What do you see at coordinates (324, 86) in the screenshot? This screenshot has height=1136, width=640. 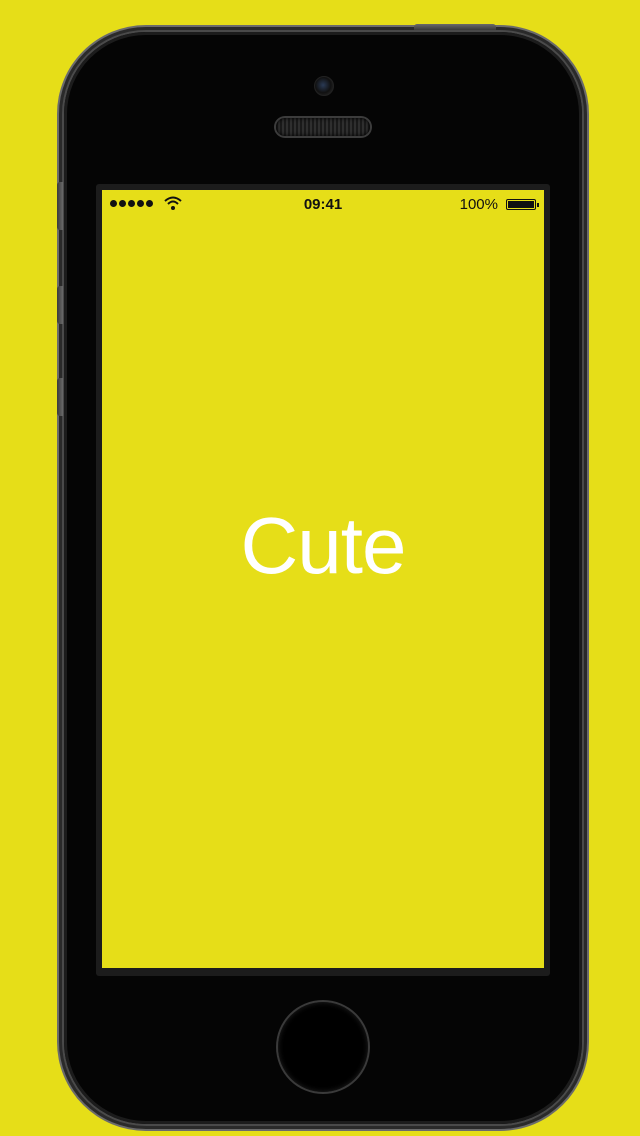 I see `front-camera` at bounding box center [324, 86].